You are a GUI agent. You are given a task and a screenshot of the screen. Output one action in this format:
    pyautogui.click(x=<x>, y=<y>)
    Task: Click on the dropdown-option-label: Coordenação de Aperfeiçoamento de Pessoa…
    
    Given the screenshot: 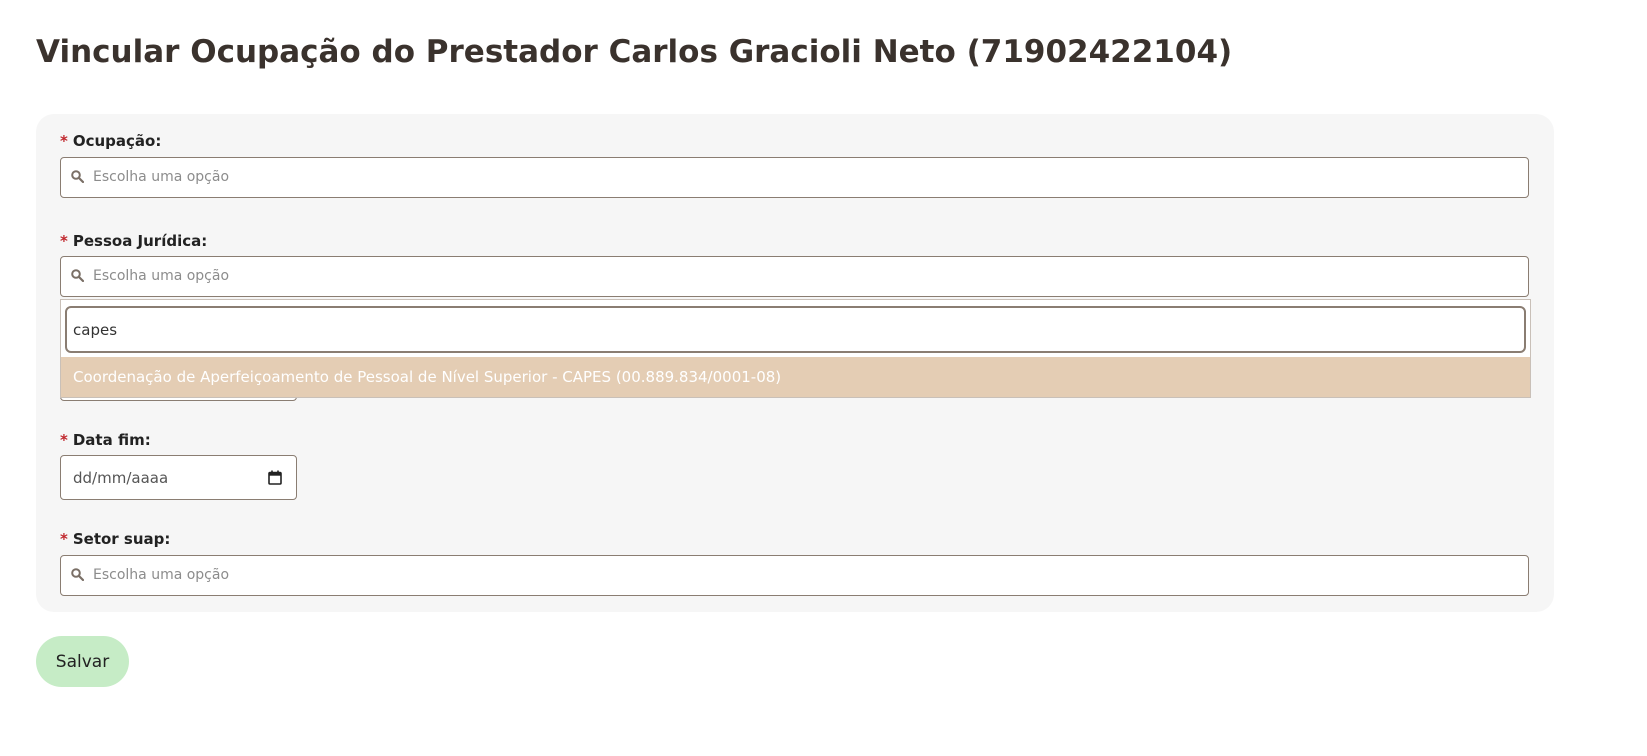 What is the action you would take?
    pyautogui.click(x=427, y=377)
    